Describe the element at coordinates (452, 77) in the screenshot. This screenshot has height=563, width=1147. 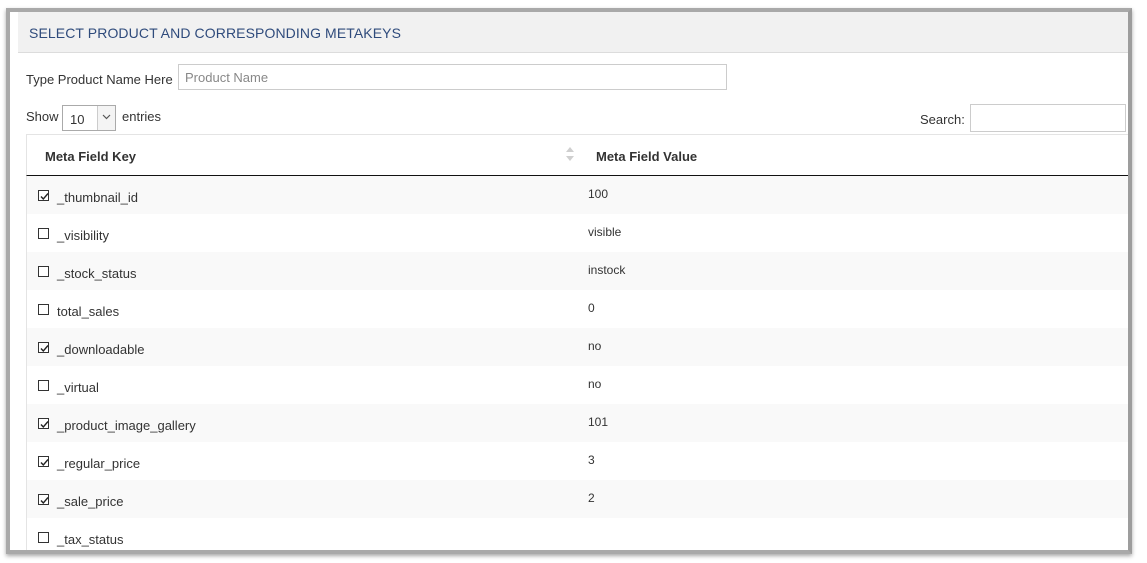
I see `product-name-input` at that location.